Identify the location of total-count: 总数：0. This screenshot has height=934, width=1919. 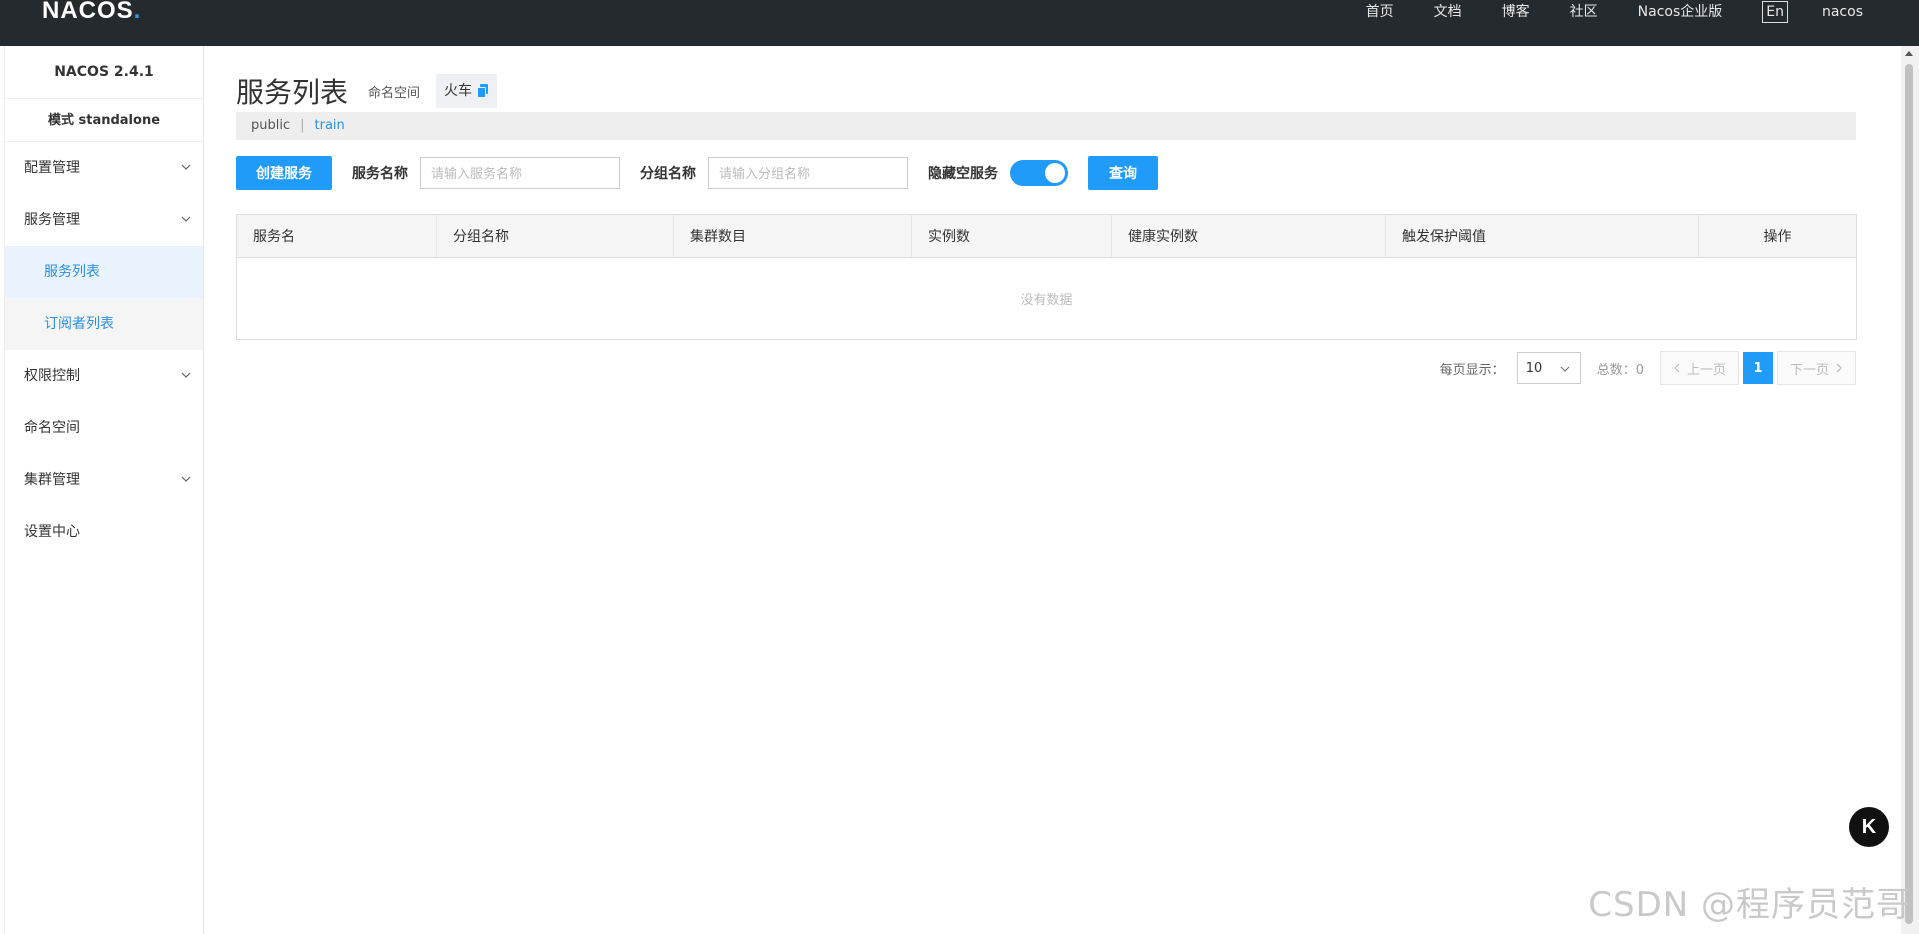
(1620, 370).